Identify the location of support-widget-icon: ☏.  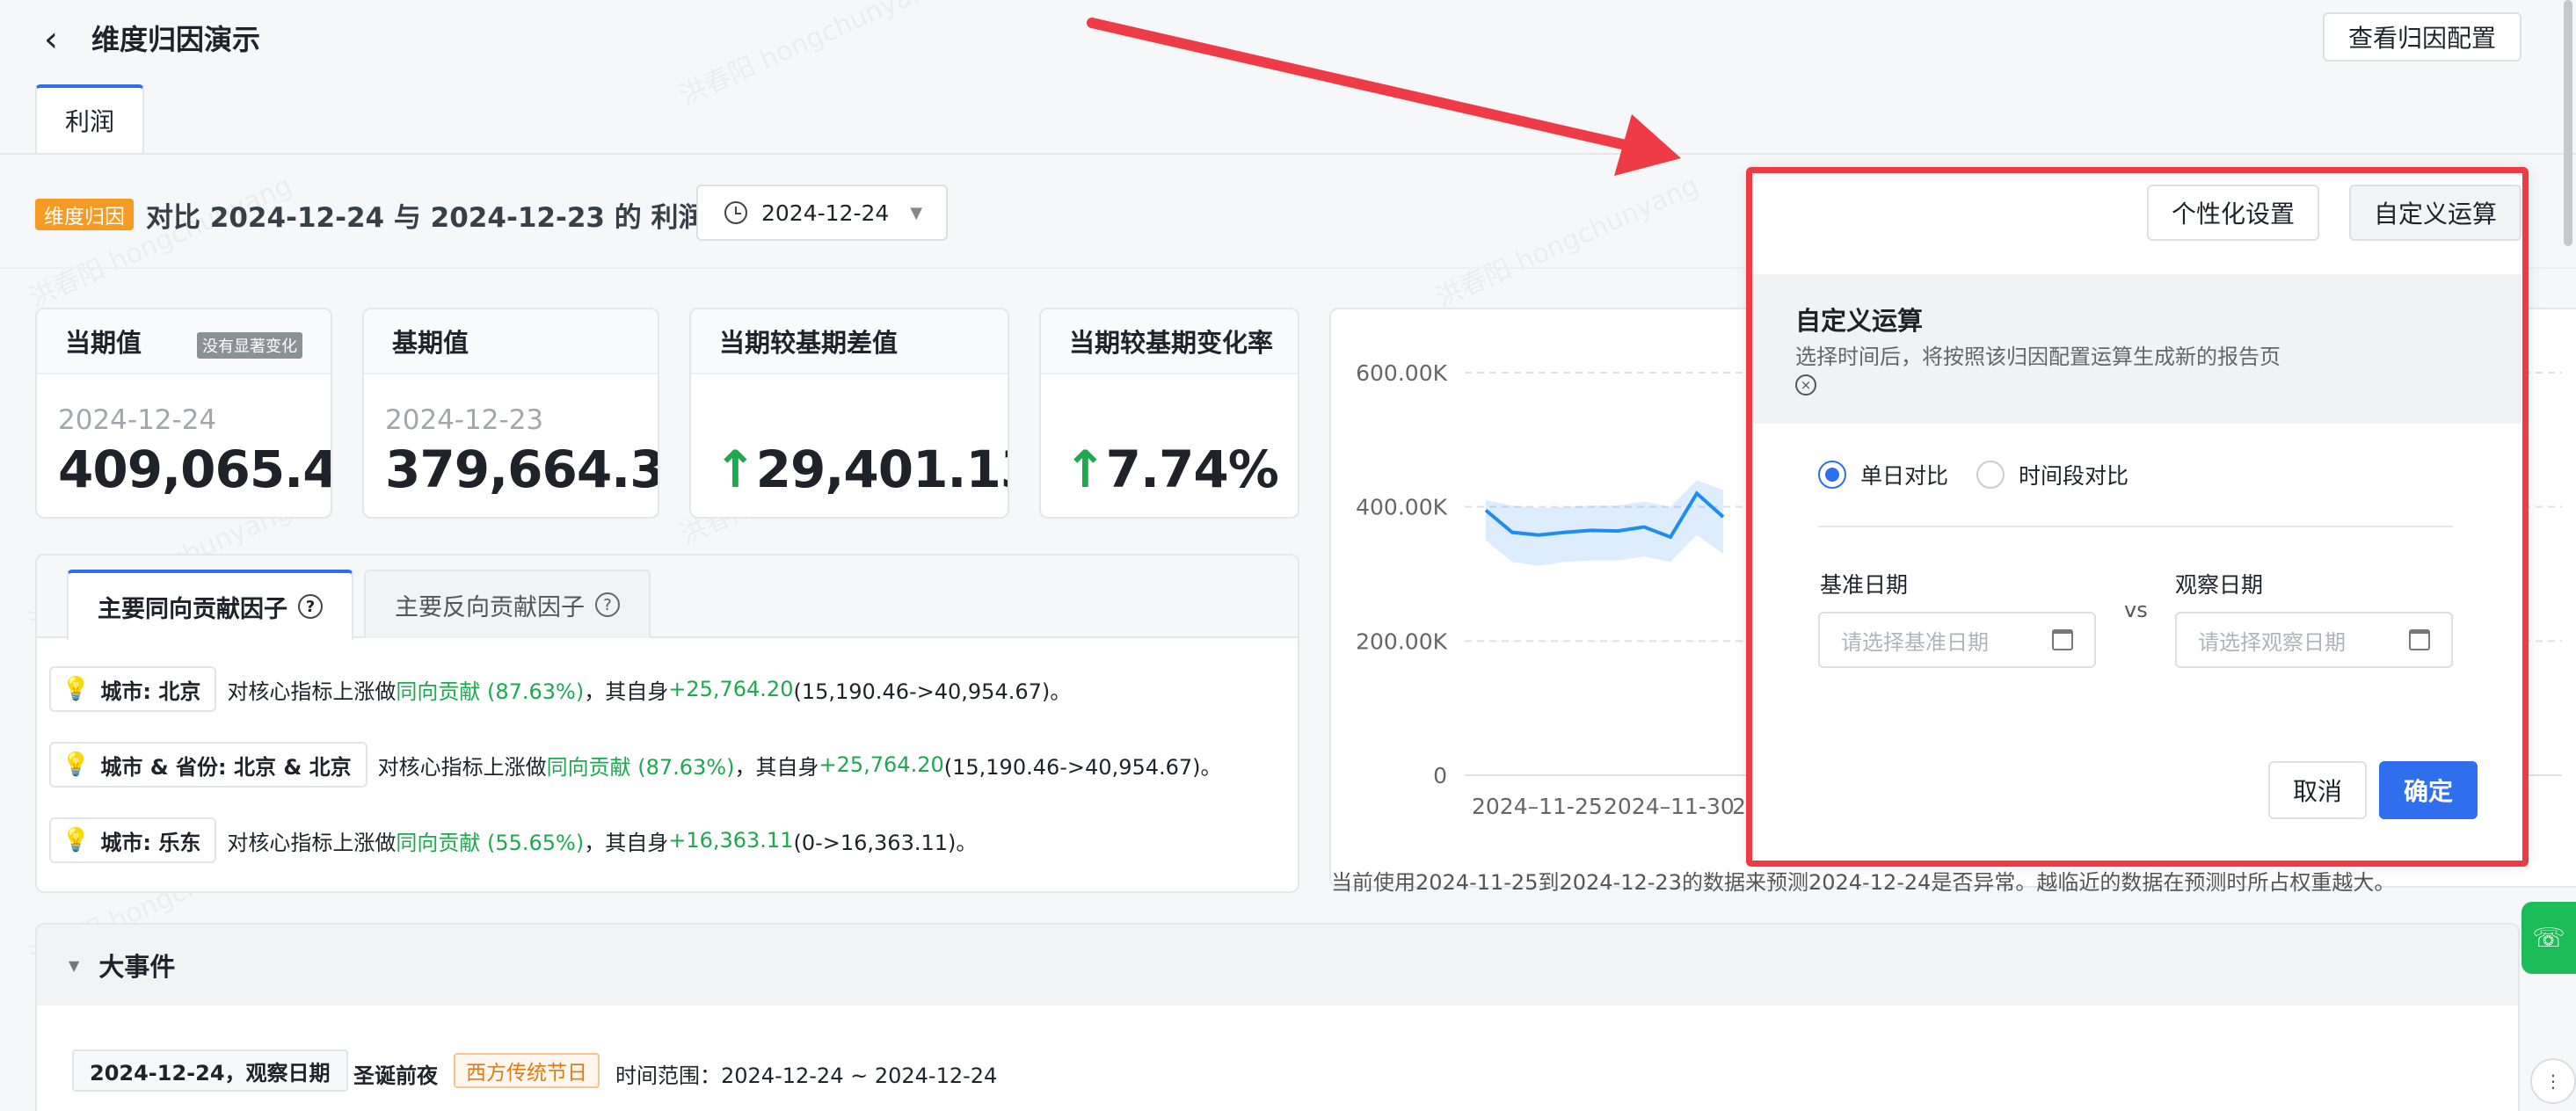
(2548, 938).